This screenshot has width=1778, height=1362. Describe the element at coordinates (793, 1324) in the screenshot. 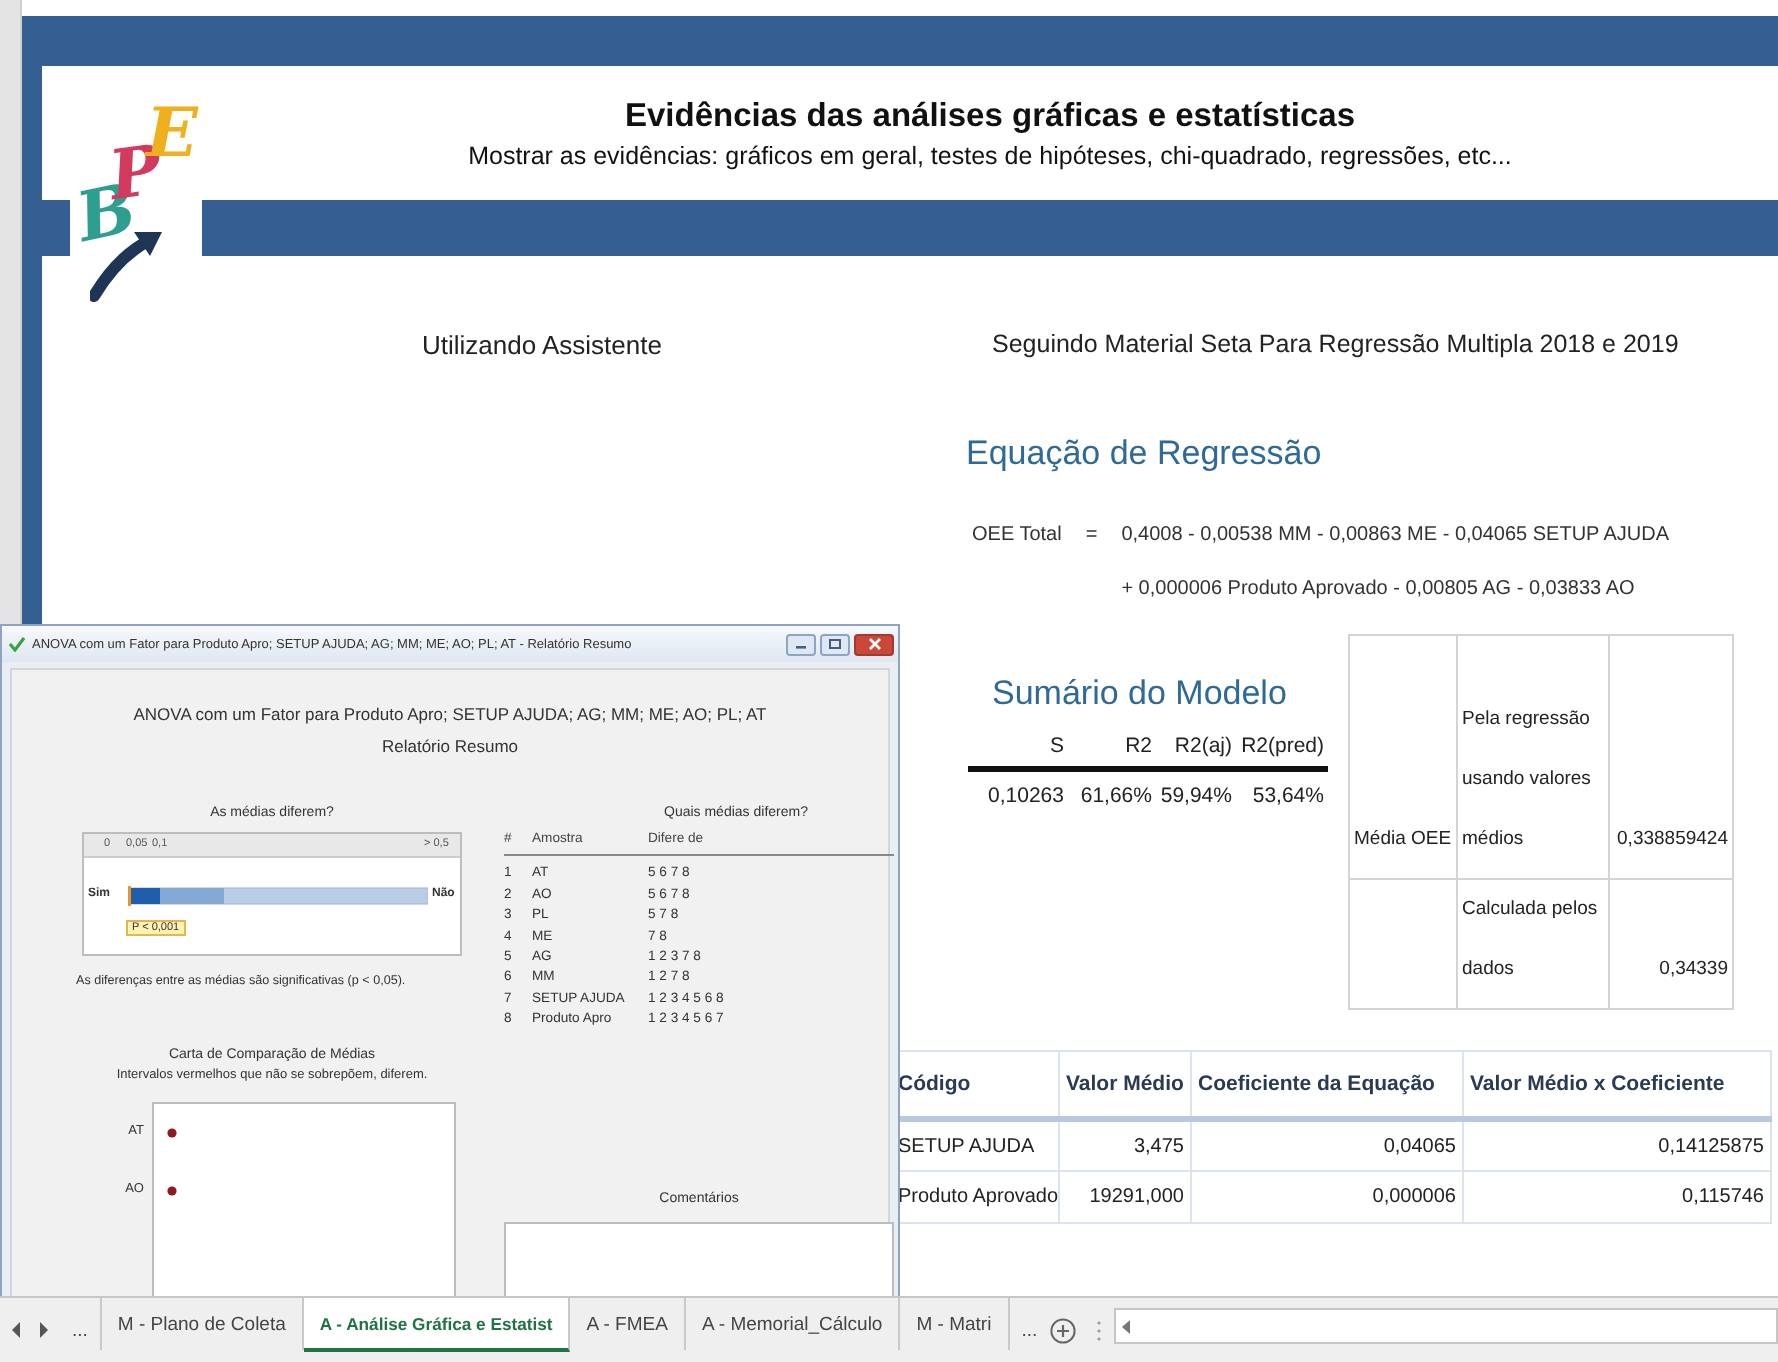

I see `sheet-tab: A - Memorial_Cálculo` at that location.